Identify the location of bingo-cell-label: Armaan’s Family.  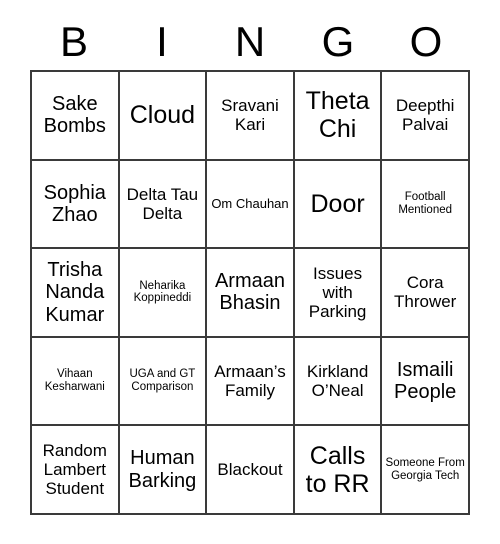
(250, 381).